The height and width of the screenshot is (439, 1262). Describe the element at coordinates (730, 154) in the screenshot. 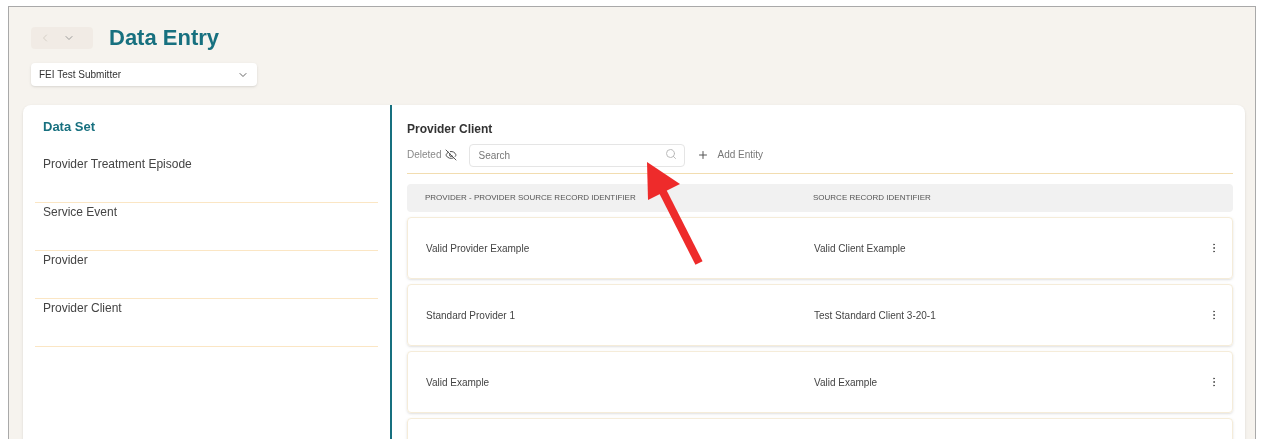

I see `add-entity-button: Add Entity` at that location.